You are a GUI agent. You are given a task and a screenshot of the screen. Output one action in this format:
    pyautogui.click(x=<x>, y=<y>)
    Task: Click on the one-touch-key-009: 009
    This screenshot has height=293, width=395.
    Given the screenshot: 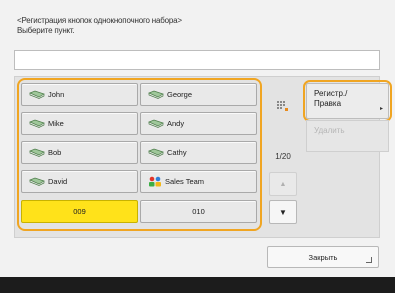 What is the action you would take?
    pyautogui.click(x=79, y=211)
    